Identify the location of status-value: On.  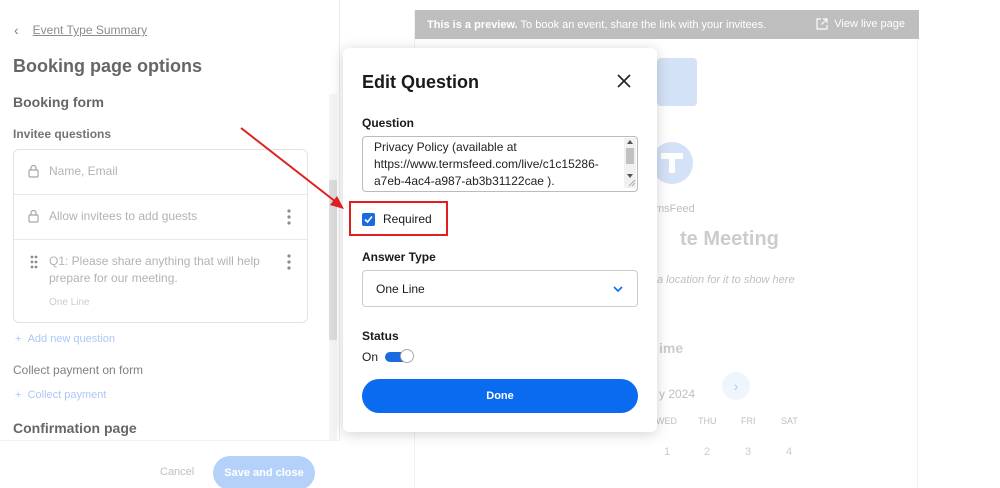
(370, 357).